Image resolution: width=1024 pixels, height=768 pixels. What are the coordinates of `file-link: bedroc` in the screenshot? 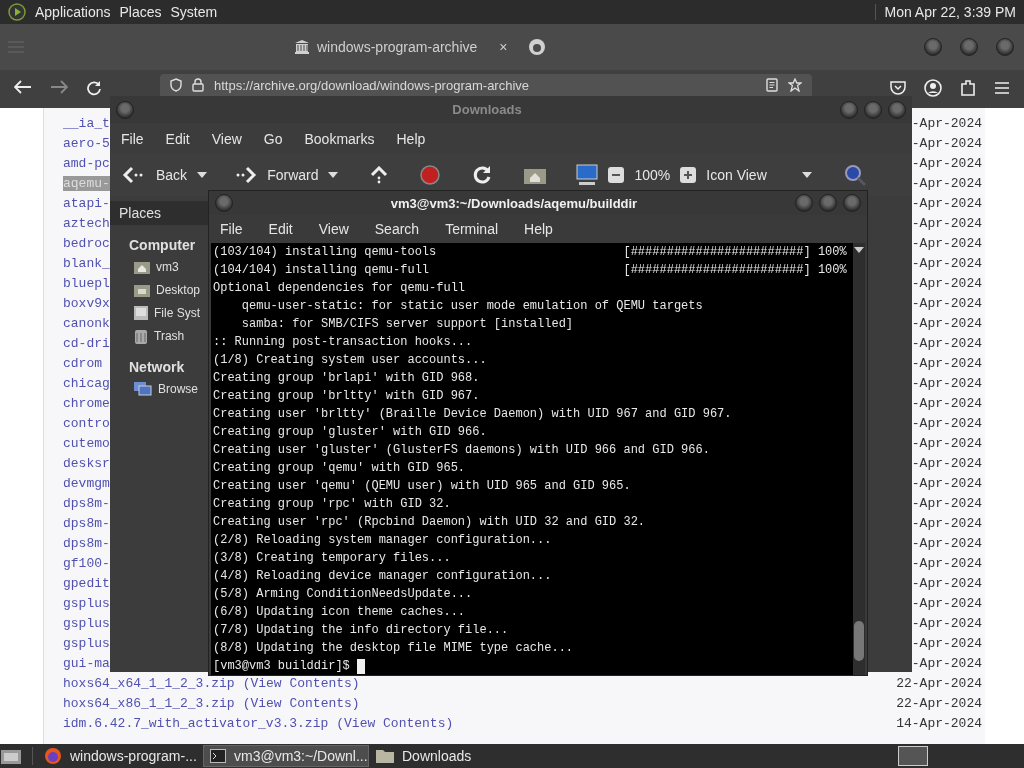 It's located at (86, 243).